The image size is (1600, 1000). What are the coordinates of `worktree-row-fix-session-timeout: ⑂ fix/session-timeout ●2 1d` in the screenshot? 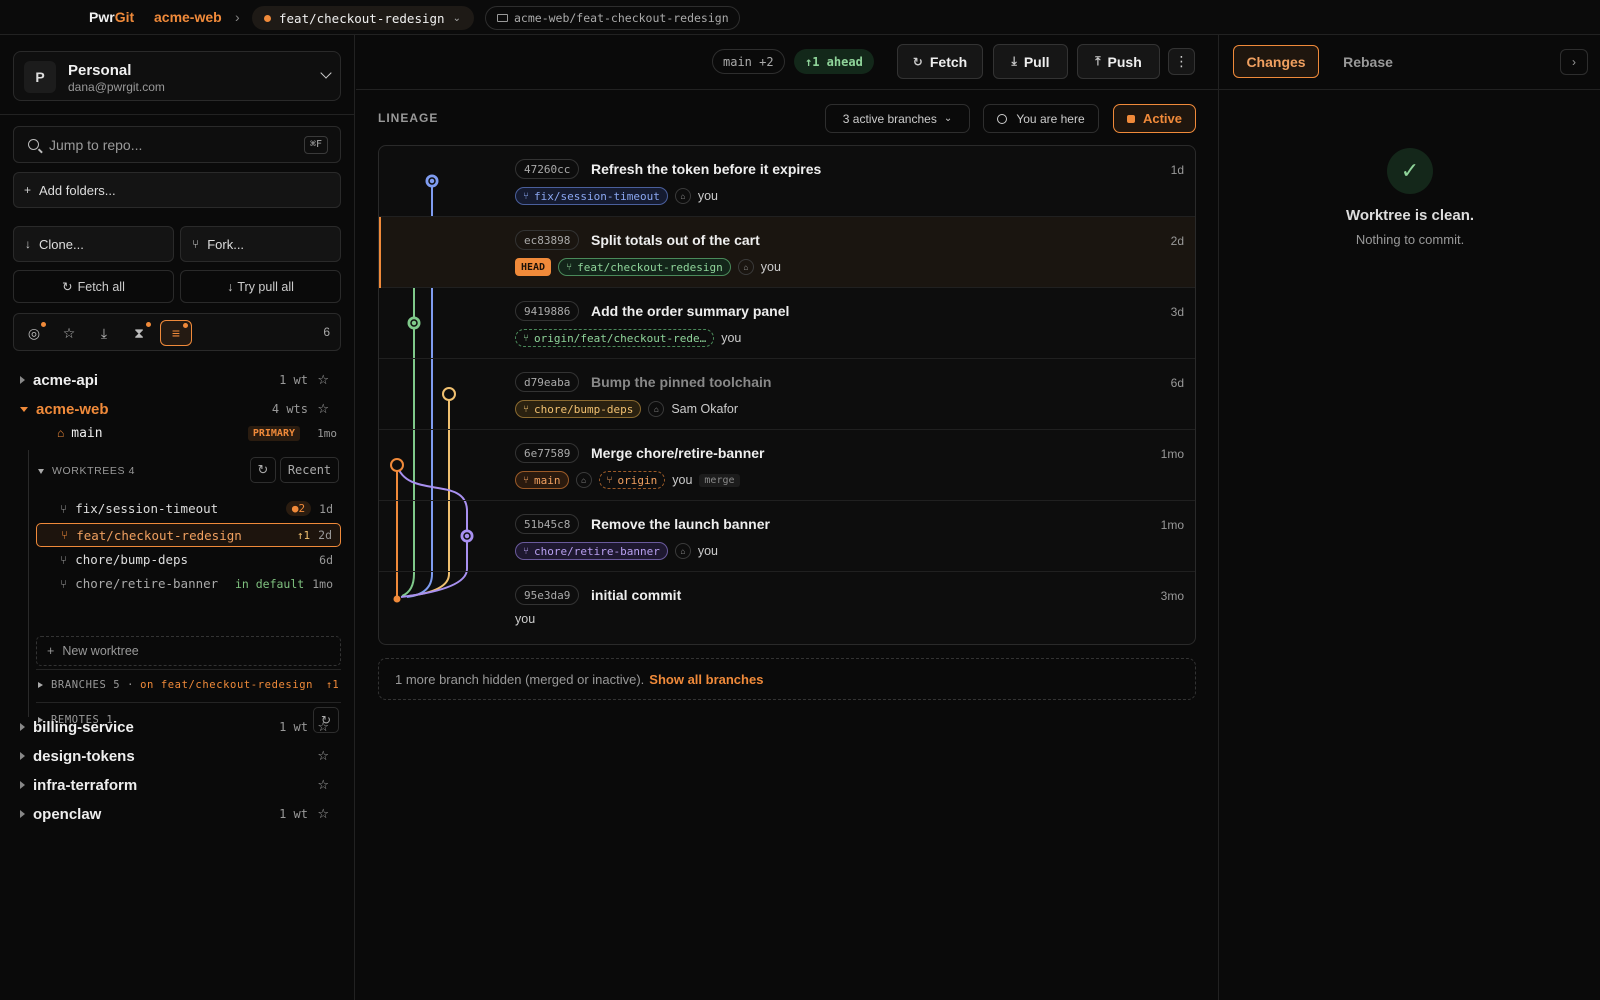 It's located at (188, 508).